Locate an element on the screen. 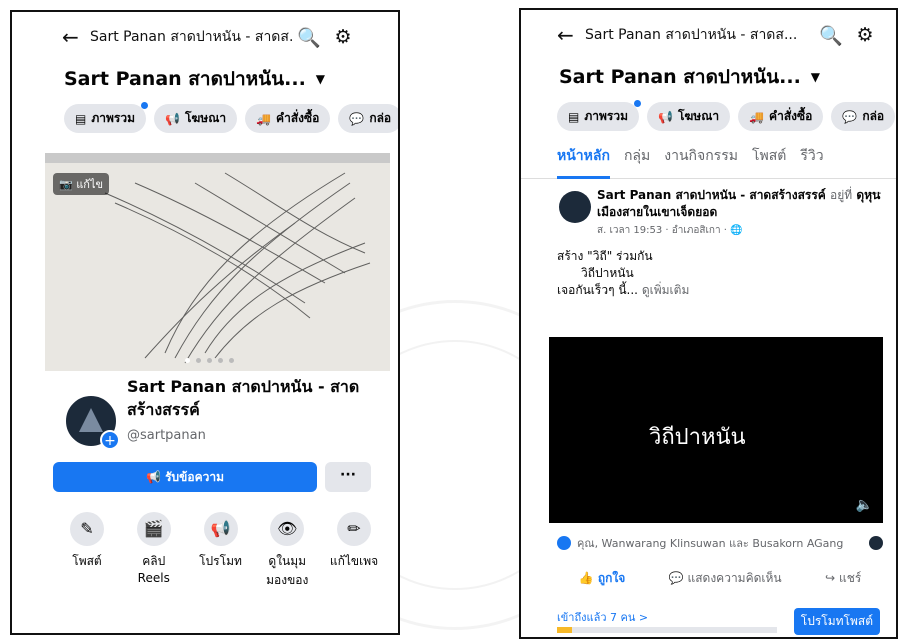 The height and width of the screenshot is (639, 923). volume-icon: 🔈 is located at coordinates (864, 505).